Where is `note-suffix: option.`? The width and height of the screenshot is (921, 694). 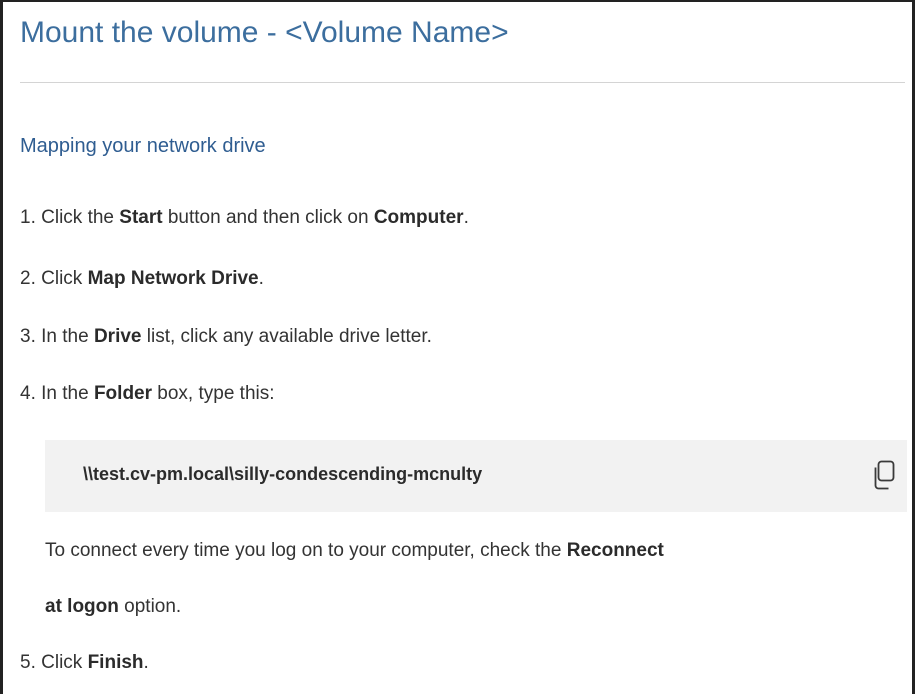
note-suffix: option. is located at coordinates (150, 606).